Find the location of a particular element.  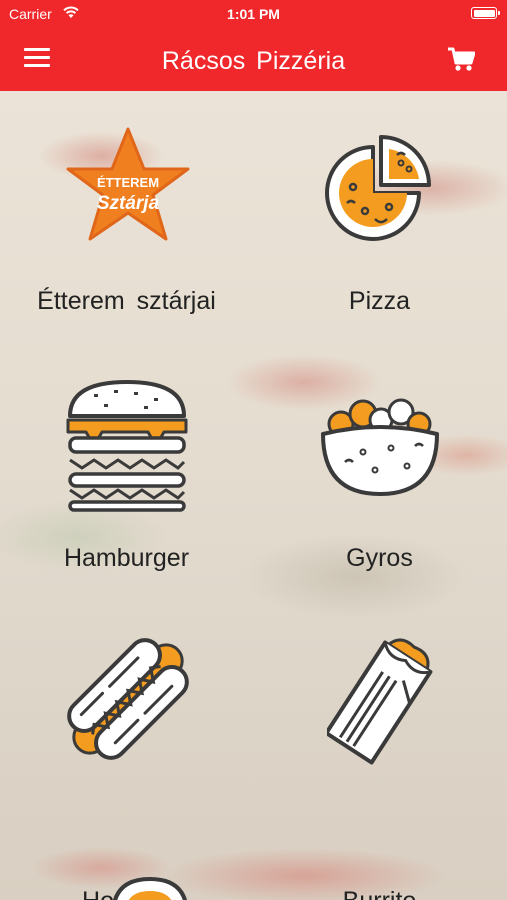

page-title: Rácsos Pizzéria is located at coordinates (253, 61).